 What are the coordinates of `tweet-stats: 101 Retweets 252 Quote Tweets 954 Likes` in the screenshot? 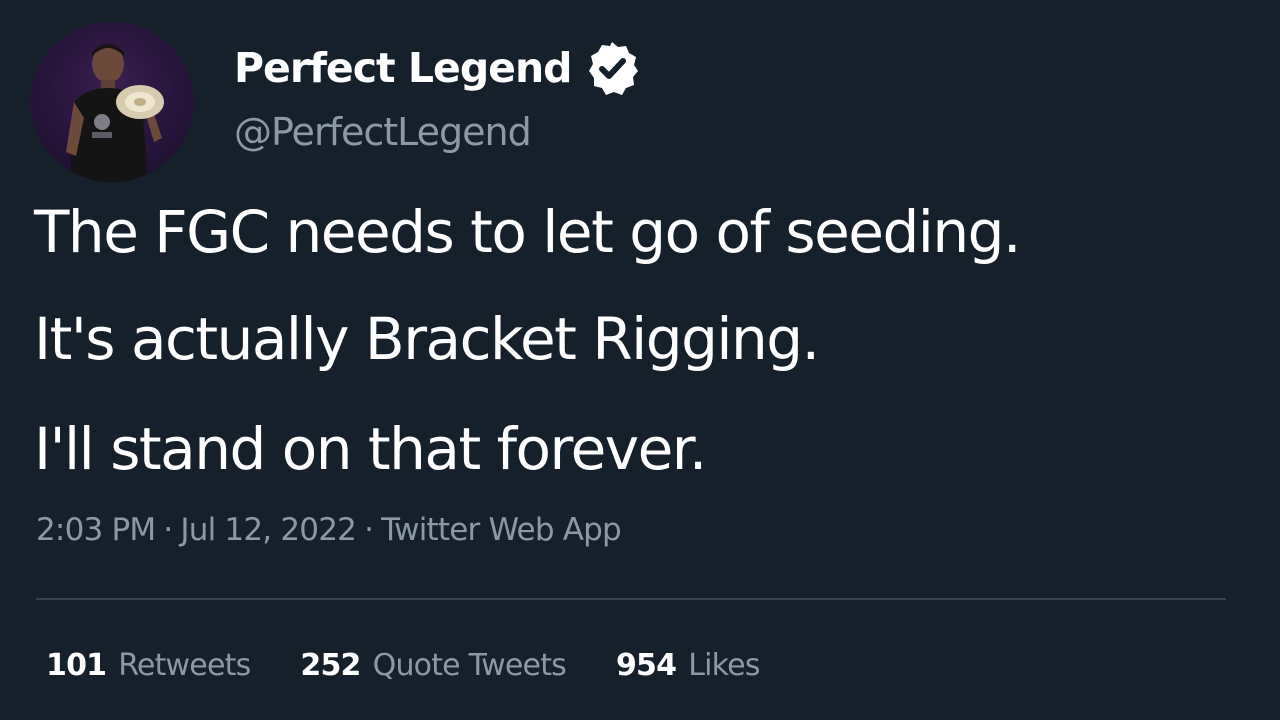 It's located at (428, 665).